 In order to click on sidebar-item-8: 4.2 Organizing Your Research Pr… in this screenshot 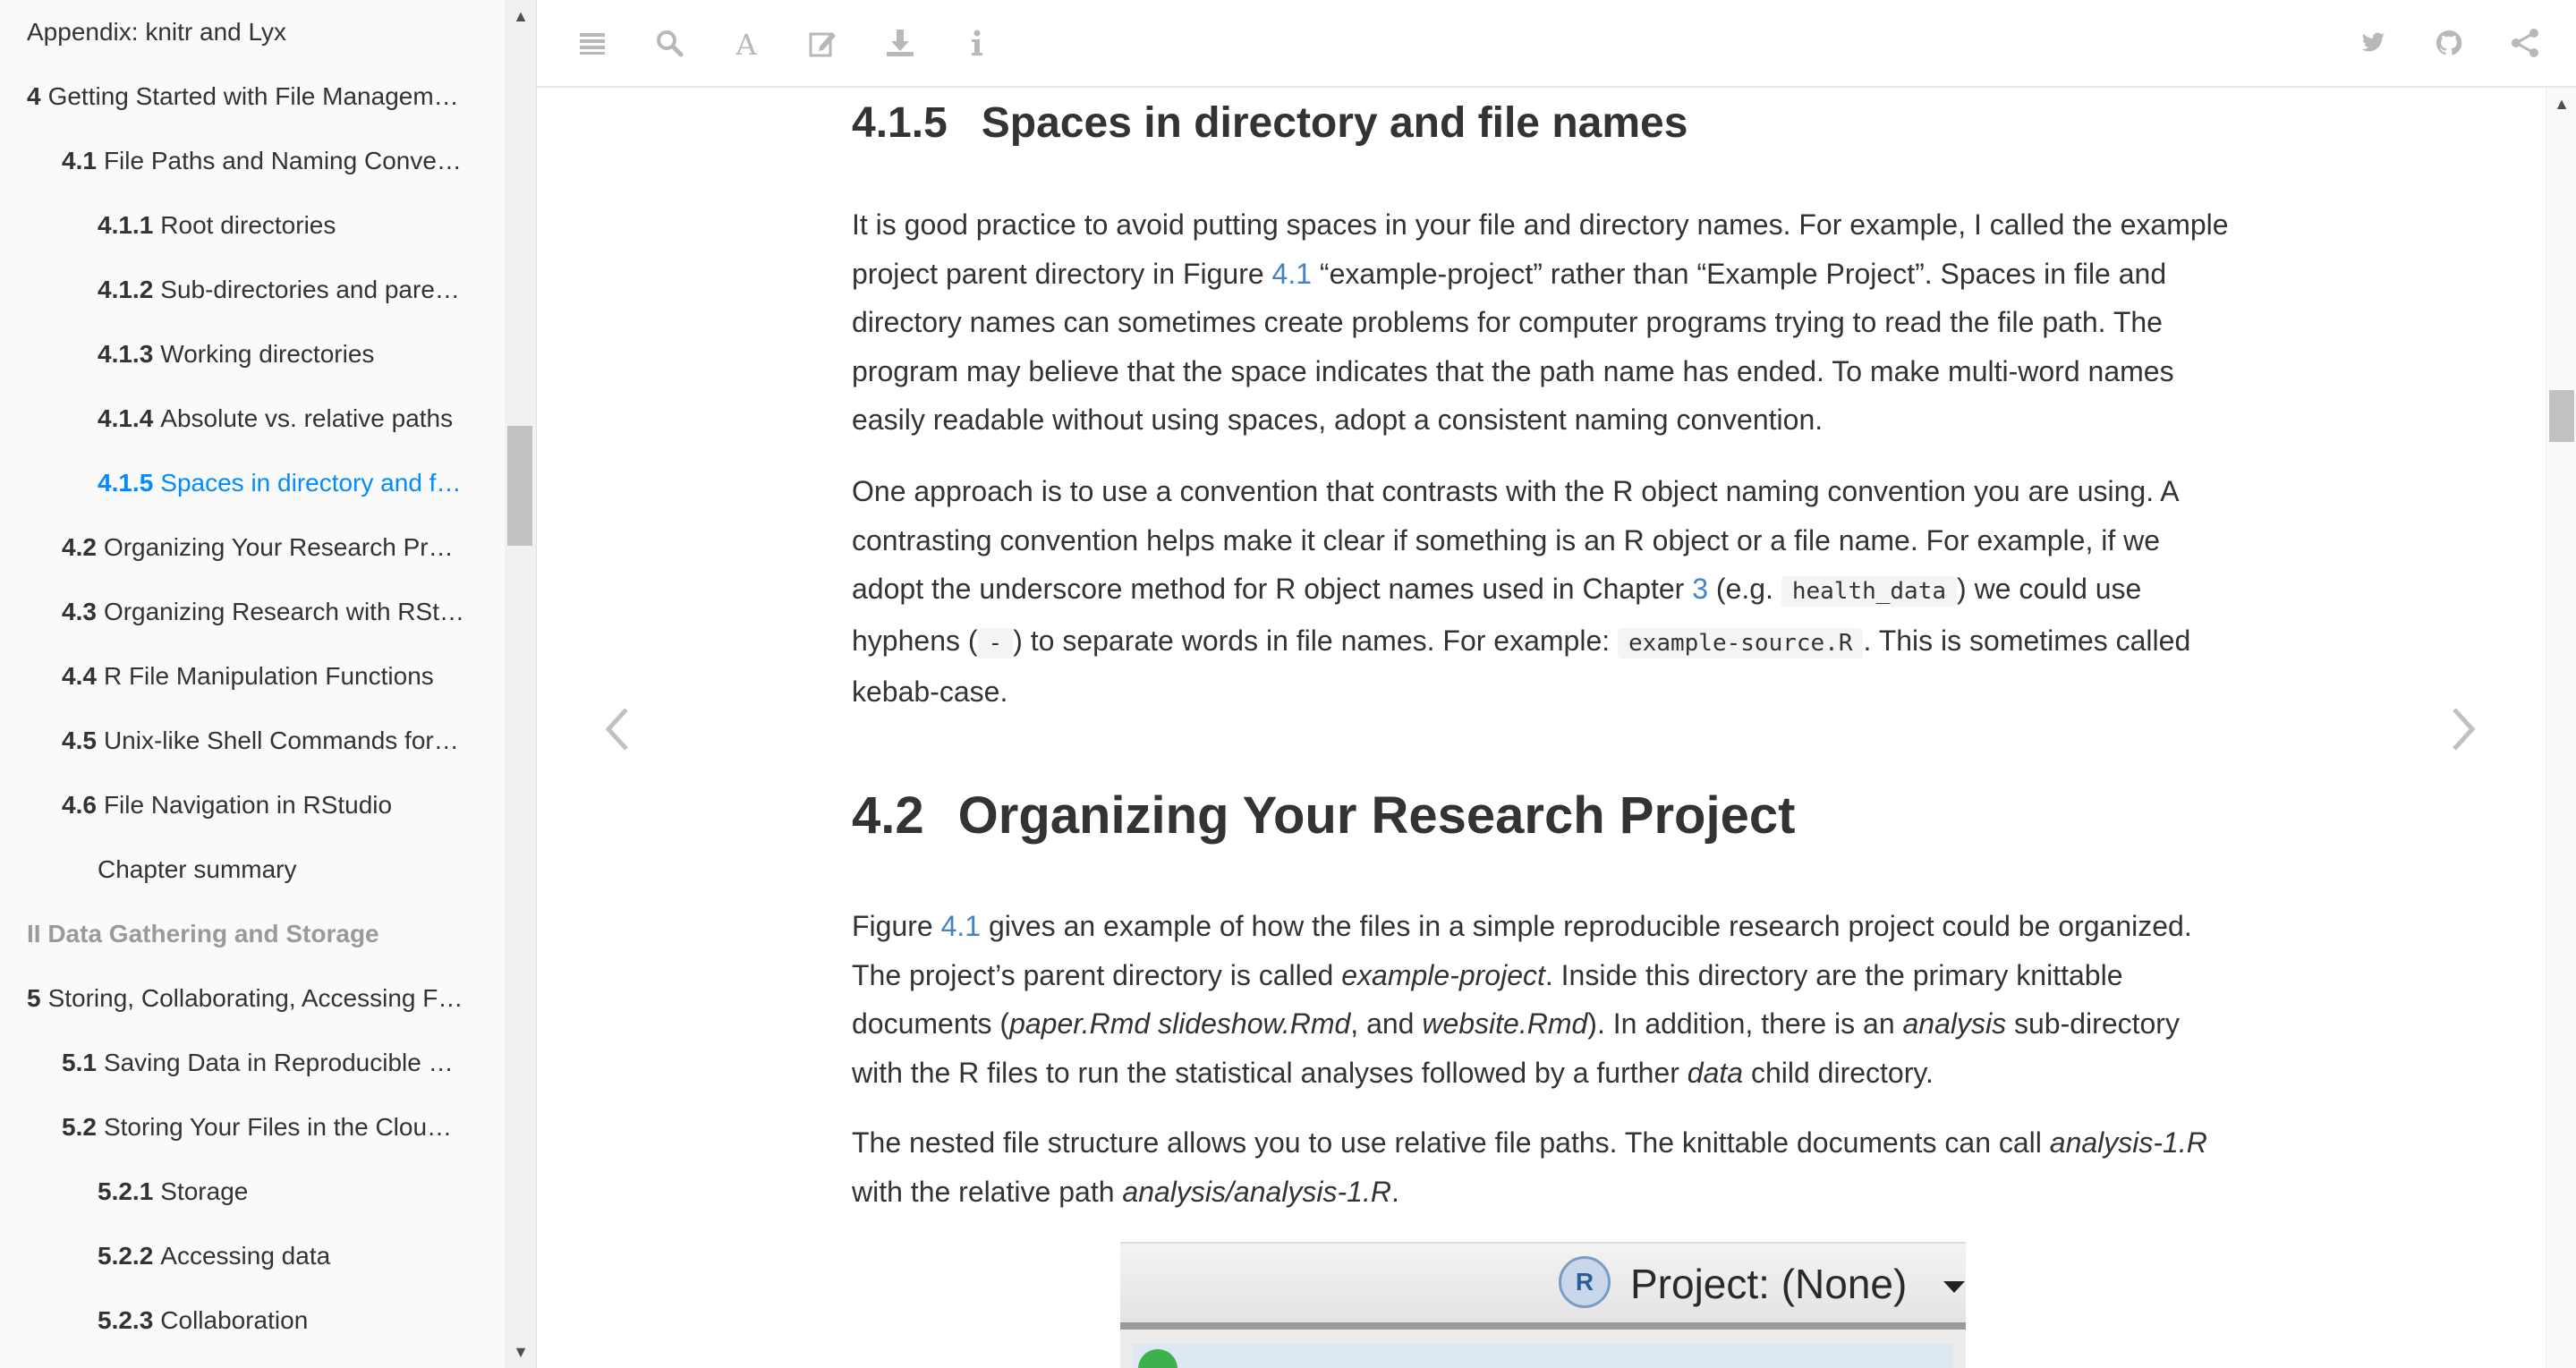, I will do `click(252, 547)`.